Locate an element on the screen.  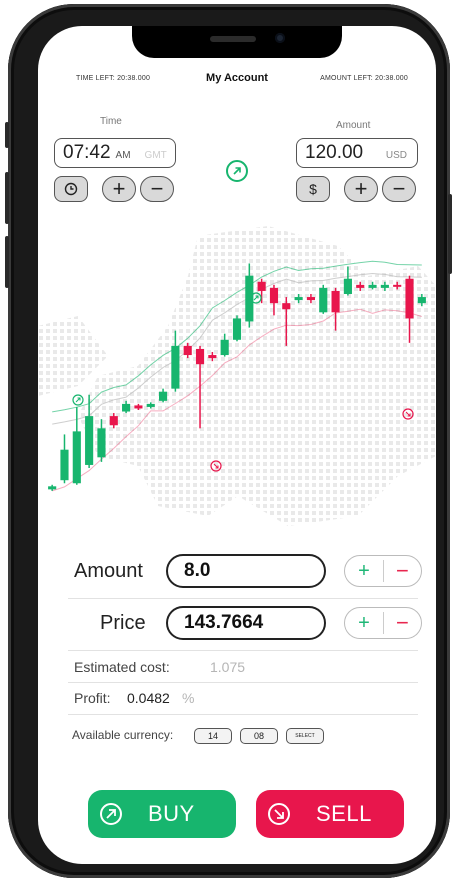
time-label: Time is located at coordinates (111, 121).